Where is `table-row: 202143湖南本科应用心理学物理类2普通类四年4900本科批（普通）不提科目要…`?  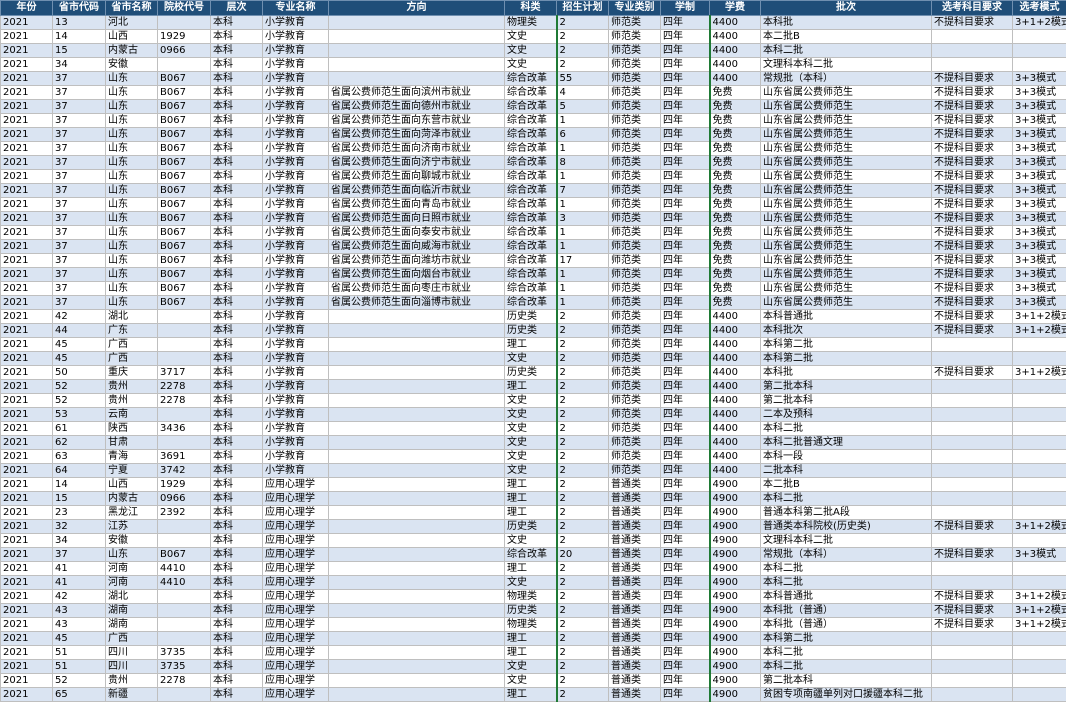
table-row: 202143湖南本科应用心理学物理类2普通类四年4900本科批（普通）不提科目要… is located at coordinates (533, 625).